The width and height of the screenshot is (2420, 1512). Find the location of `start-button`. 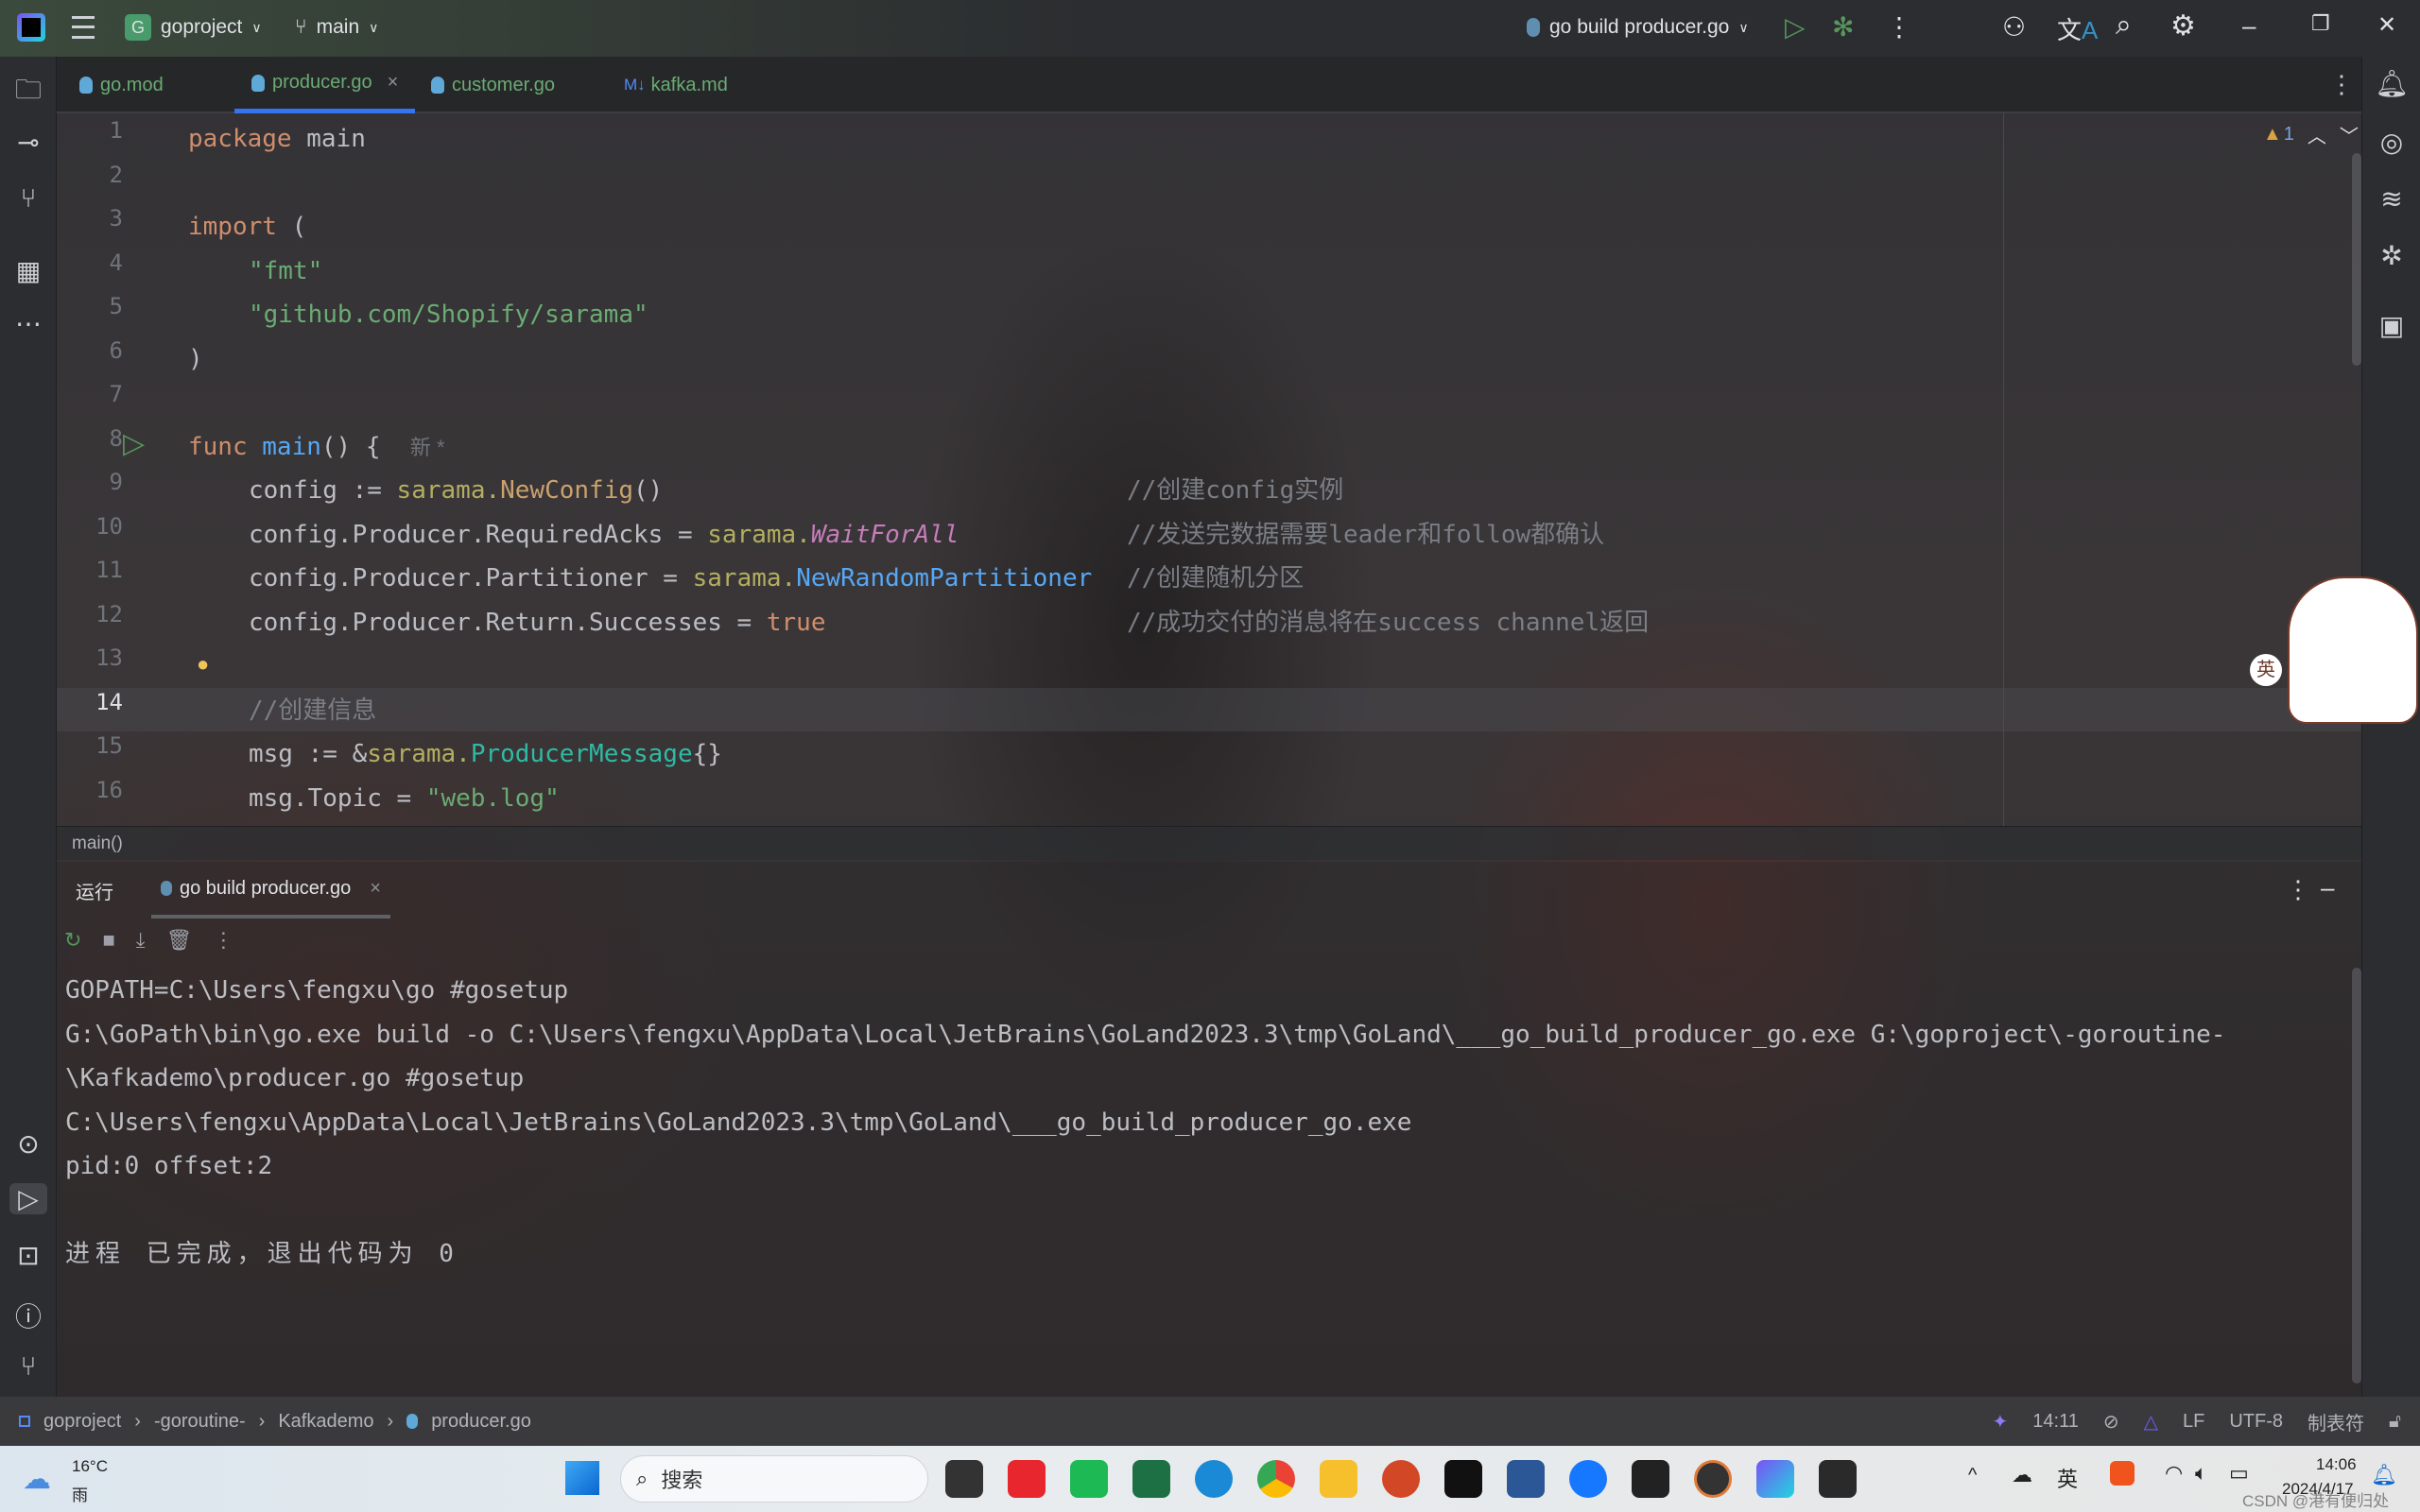

start-button is located at coordinates (582, 1478).